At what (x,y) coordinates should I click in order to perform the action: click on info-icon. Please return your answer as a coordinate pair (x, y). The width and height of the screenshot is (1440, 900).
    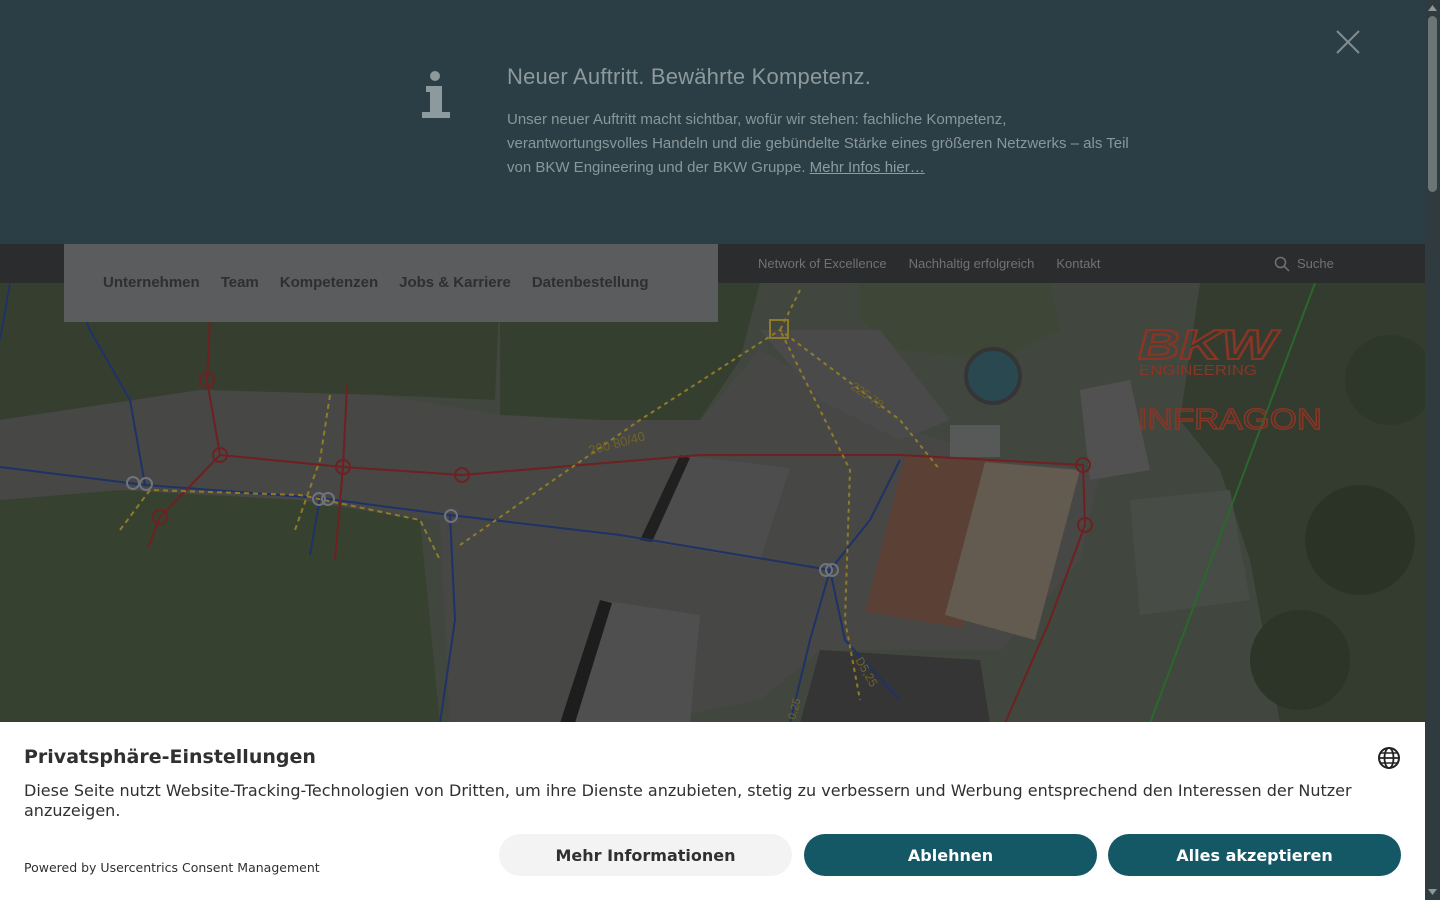
    Looking at the image, I should click on (436, 94).